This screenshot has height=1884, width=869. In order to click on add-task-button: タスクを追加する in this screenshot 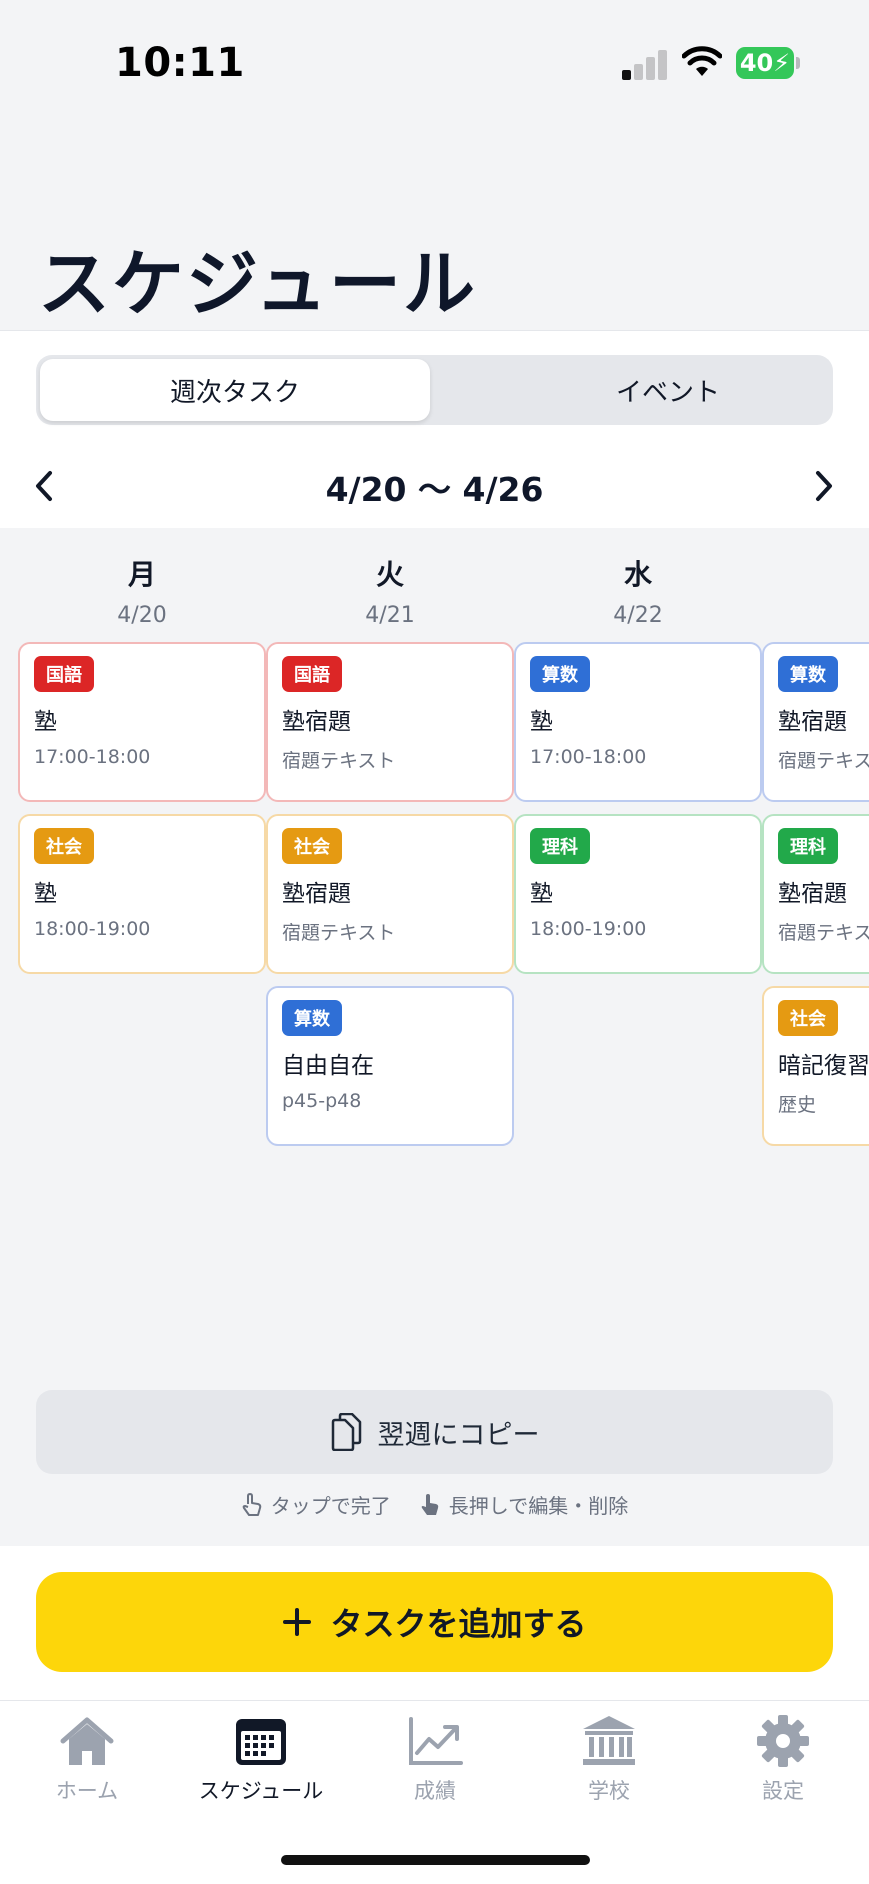, I will do `click(434, 1622)`.